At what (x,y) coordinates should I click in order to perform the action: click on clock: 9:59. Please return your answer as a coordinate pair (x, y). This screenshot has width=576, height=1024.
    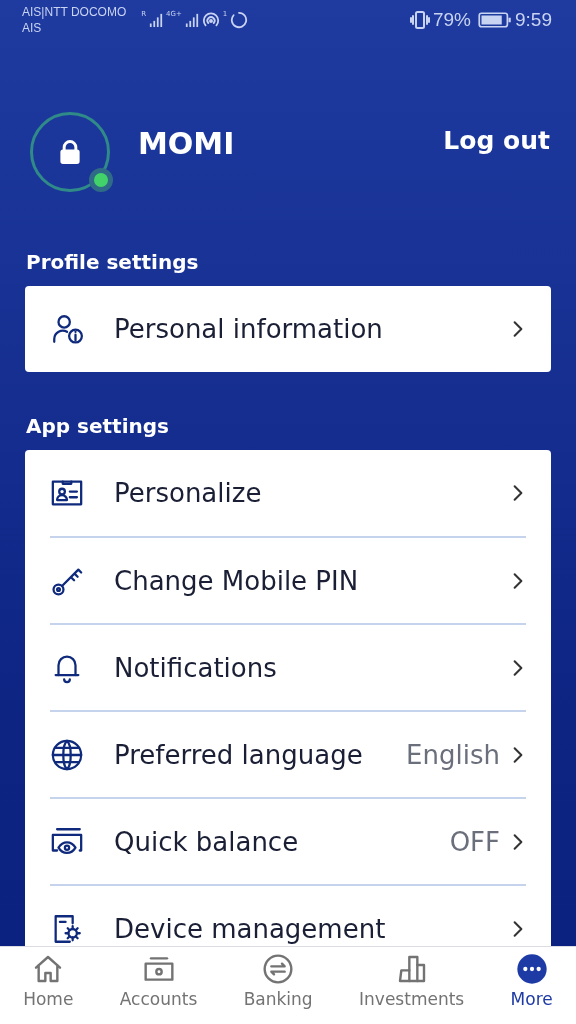
    Looking at the image, I should click on (533, 20).